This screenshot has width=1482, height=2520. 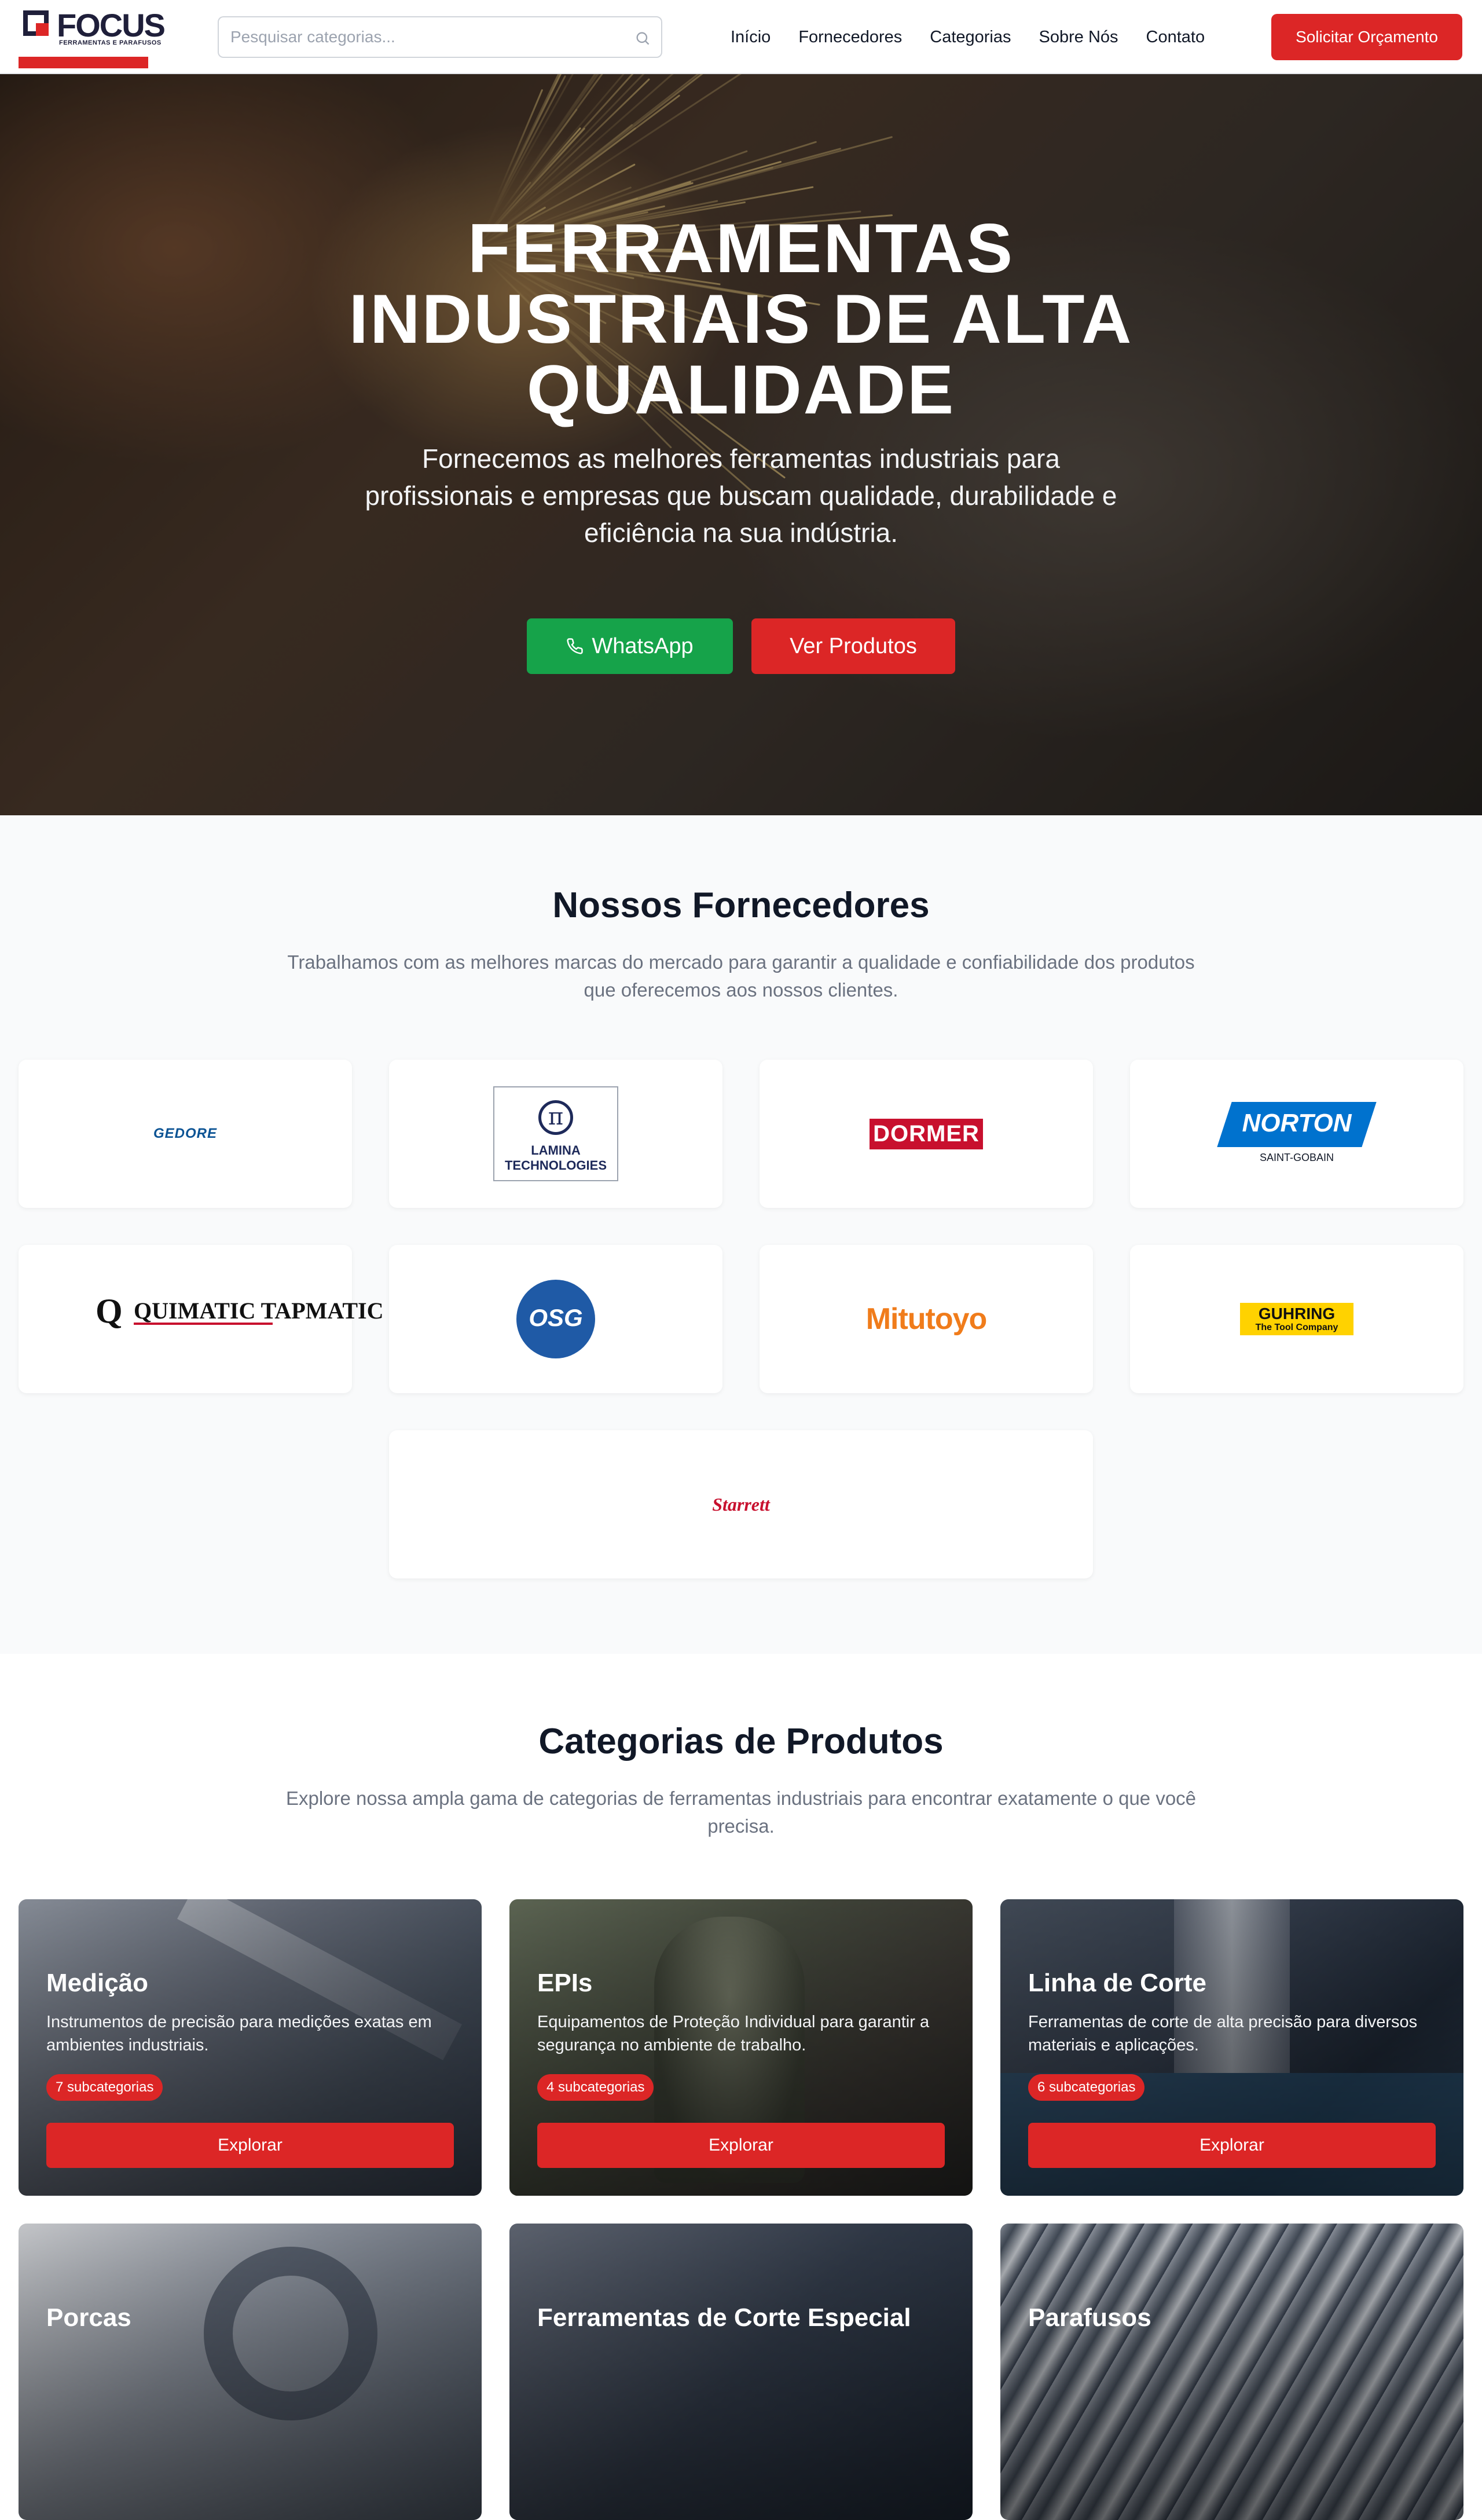 I want to click on supplier-card-norton: NORTON SAINT-GOBAIN, so click(x=1296, y=1134).